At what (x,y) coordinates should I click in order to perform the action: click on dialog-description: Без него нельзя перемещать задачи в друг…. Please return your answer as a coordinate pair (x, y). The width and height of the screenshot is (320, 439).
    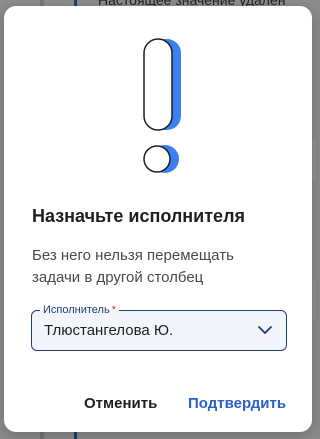
    Looking at the image, I should click on (133, 266).